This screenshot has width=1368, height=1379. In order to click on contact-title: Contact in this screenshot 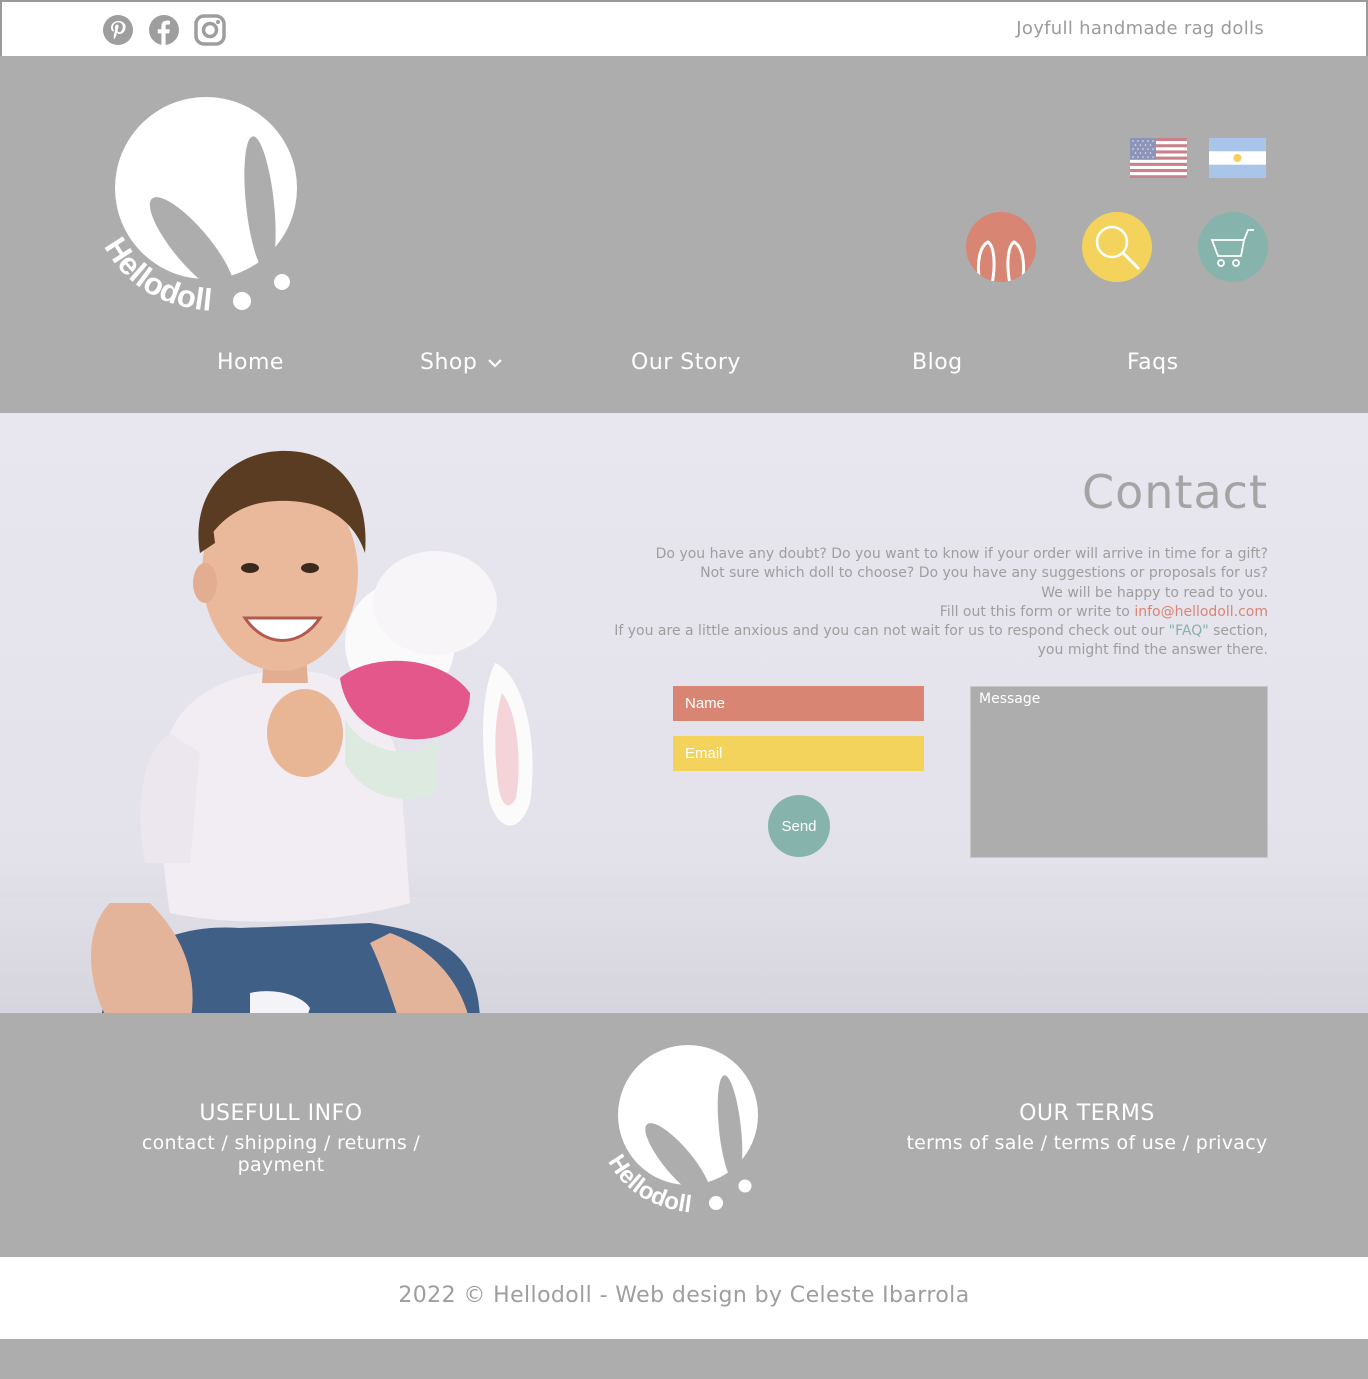, I will do `click(1175, 492)`.